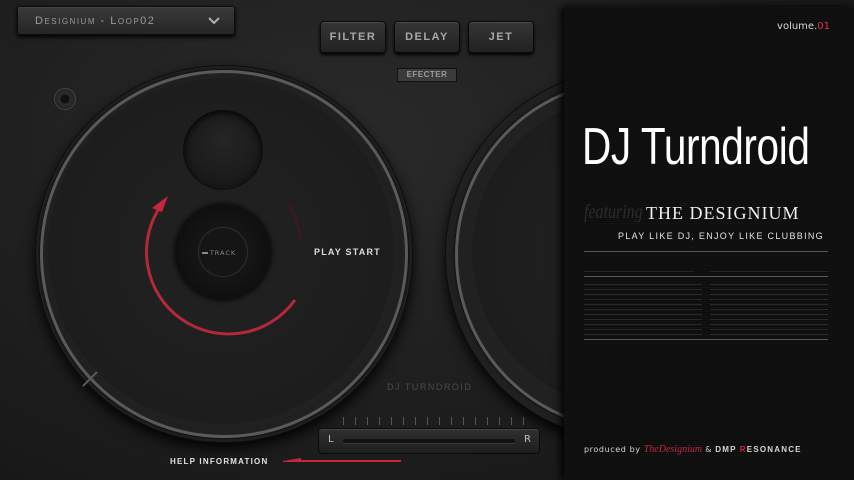 Image resolution: width=854 pixels, height=480 pixels. I want to click on volume-prefix: volume., so click(797, 26).